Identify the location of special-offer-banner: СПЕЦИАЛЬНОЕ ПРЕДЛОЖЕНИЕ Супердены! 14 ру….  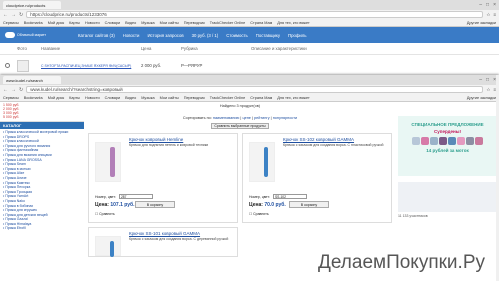
(447, 146).